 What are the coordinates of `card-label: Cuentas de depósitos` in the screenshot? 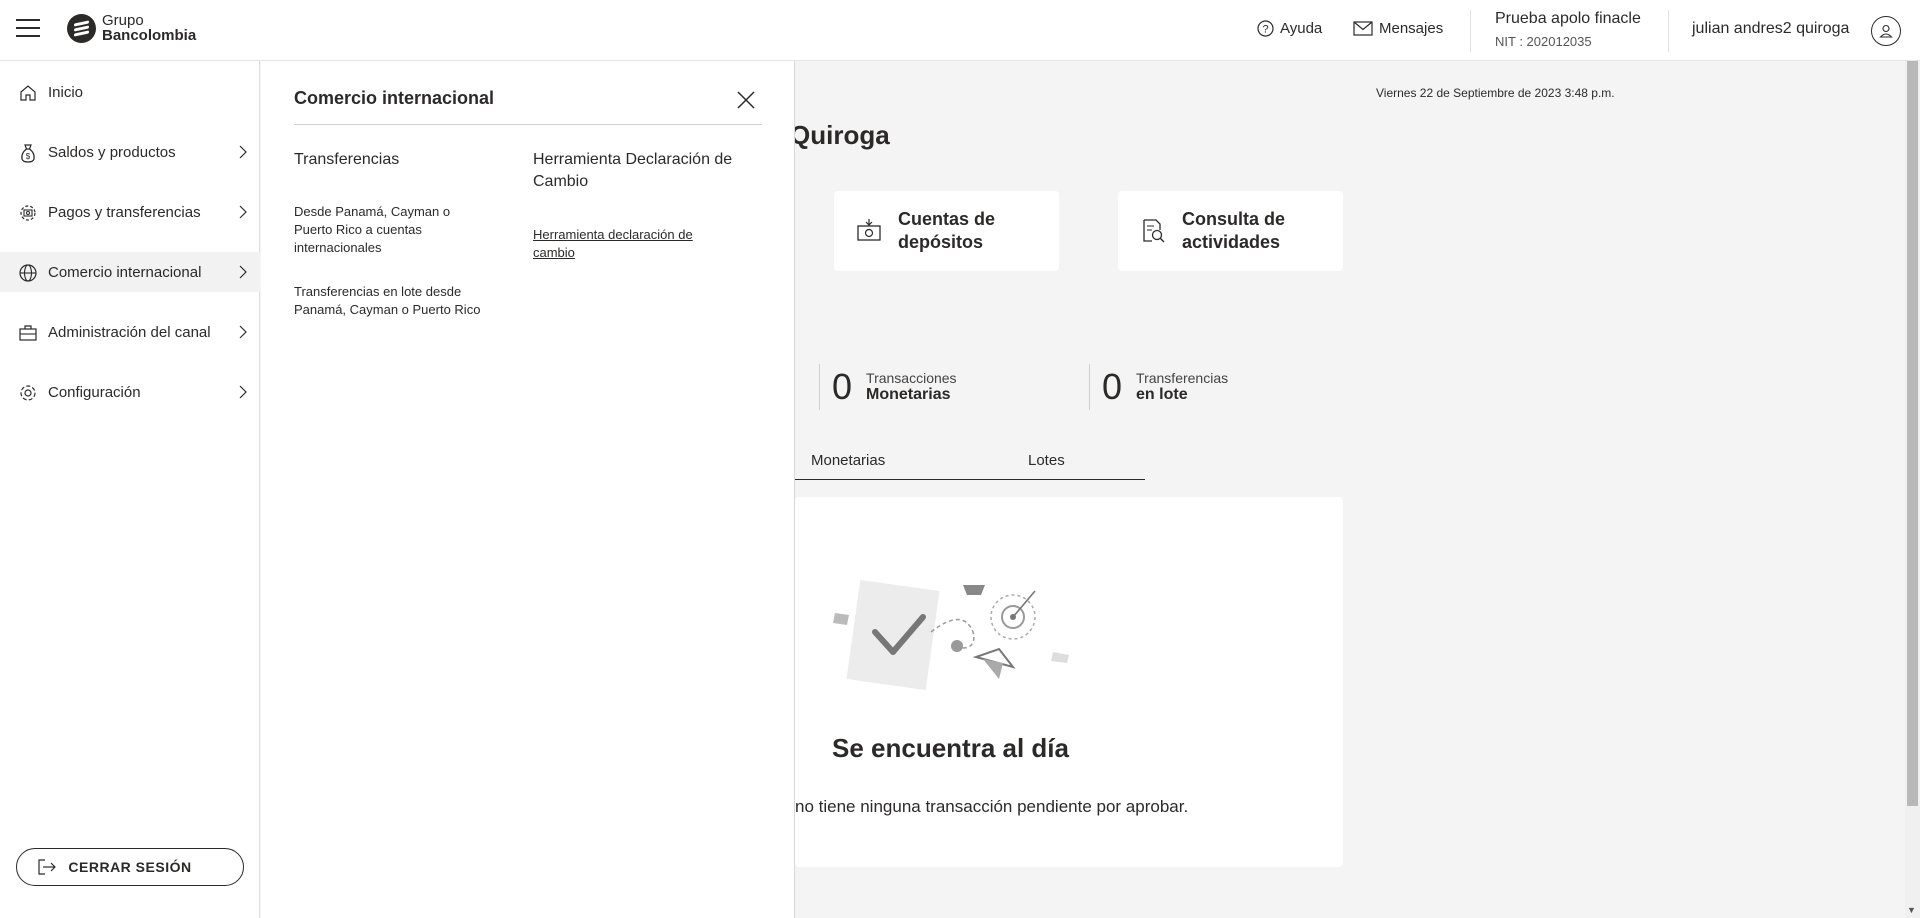 It's located at (947, 230).